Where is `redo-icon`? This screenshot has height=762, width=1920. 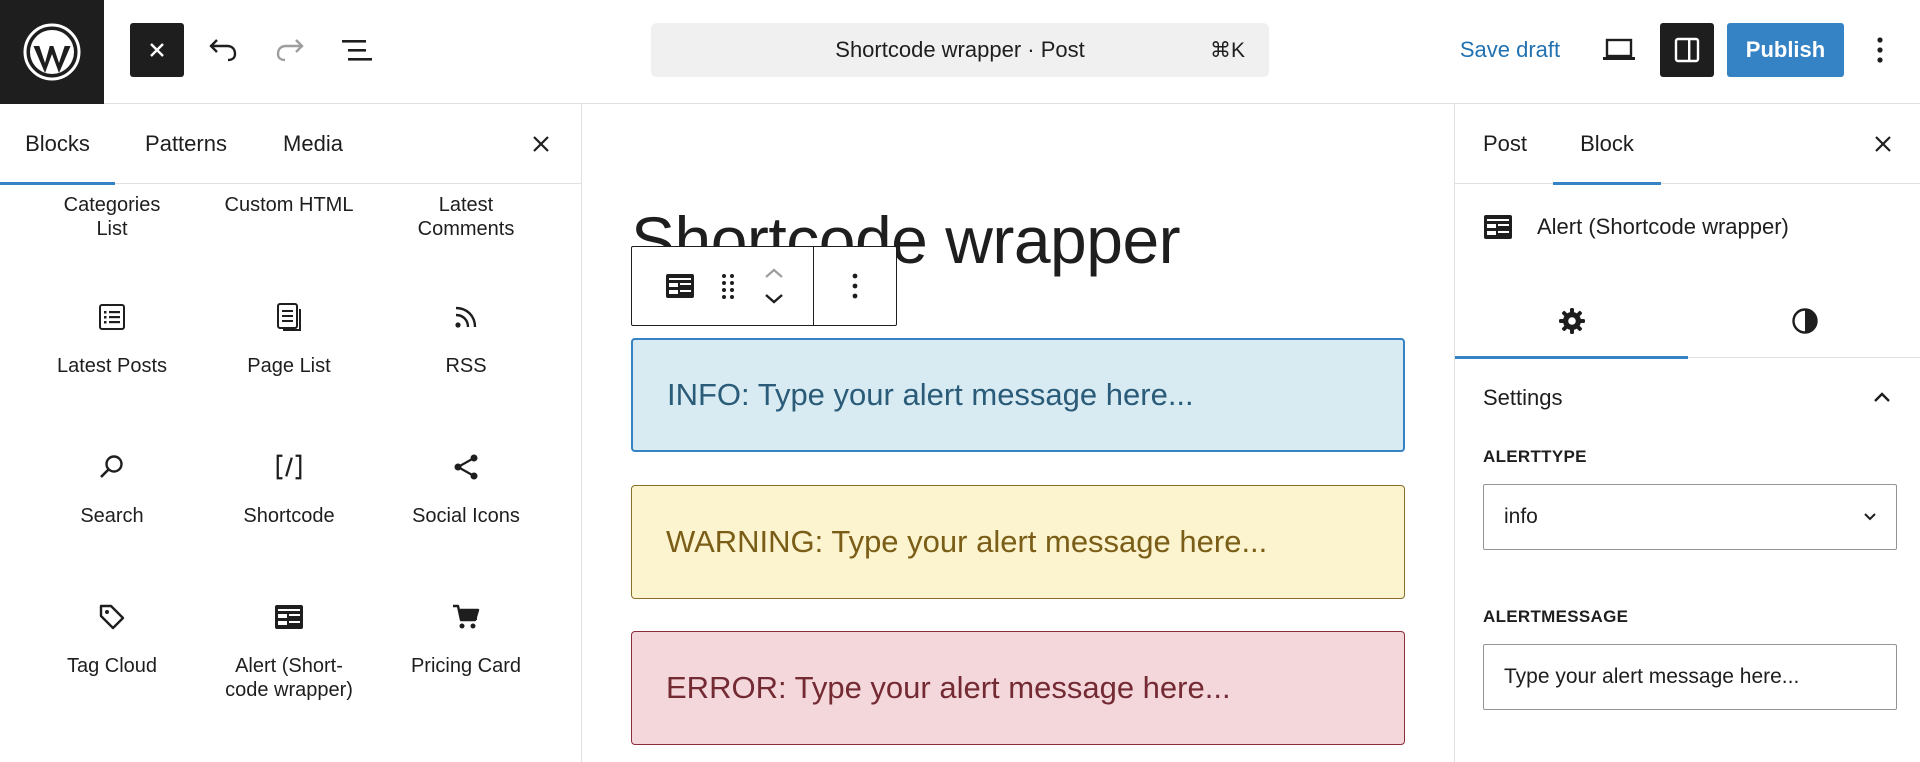 redo-icon is located at coordinates (290, 50).